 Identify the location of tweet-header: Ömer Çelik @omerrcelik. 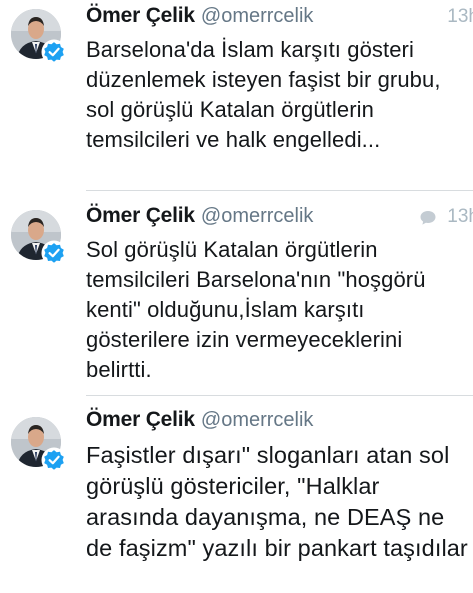
(279, 423).